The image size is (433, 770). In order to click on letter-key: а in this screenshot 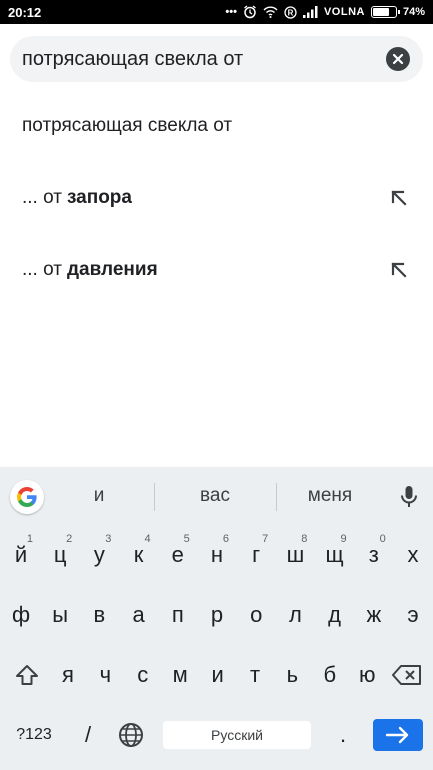, I will do `click(139, 615)`.